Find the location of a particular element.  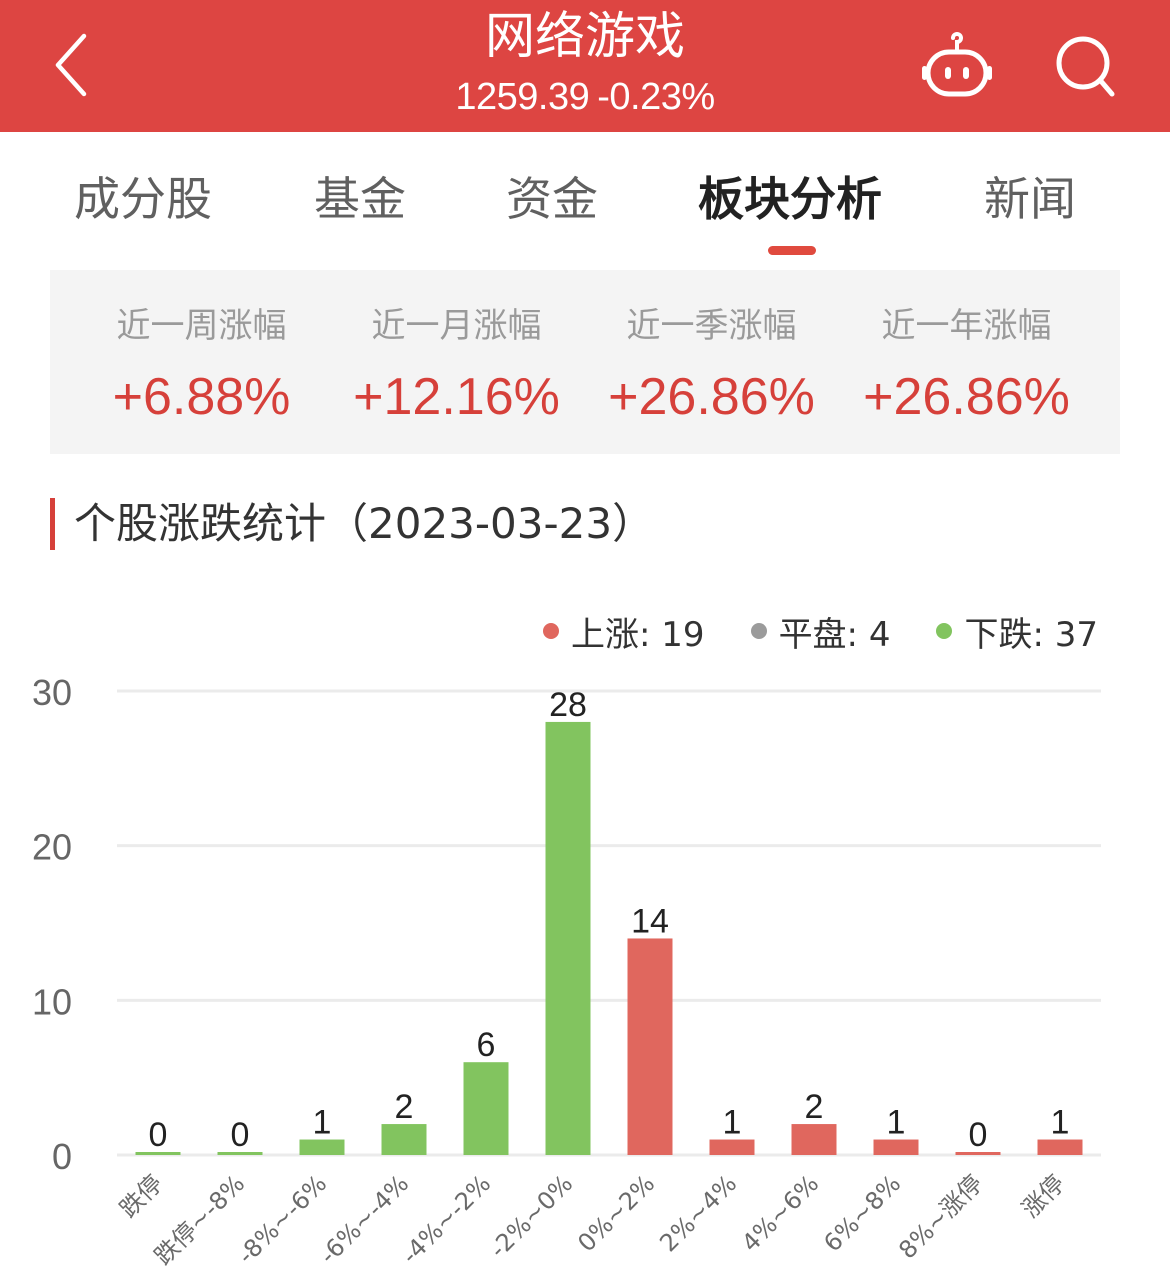

y-tick-label: 30 is located at coordinates (52, 692).